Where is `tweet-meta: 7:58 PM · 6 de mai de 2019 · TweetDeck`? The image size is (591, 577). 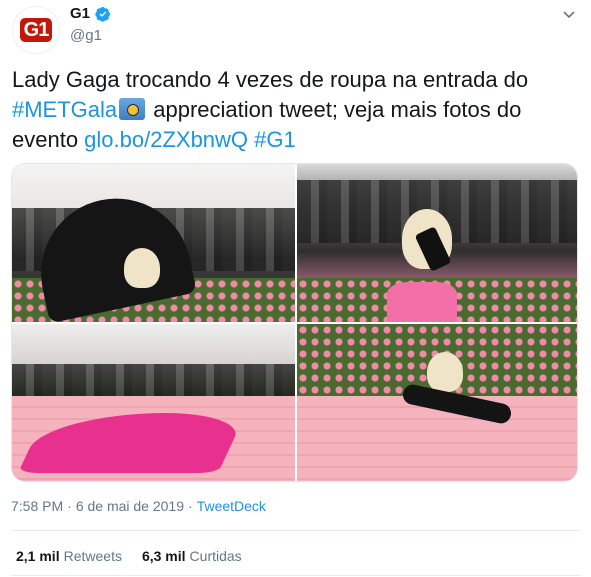 tweet-meta: 7:58 PM · 6 de mai de 2019 · TweetDeck is located at coordinates (138, 506).